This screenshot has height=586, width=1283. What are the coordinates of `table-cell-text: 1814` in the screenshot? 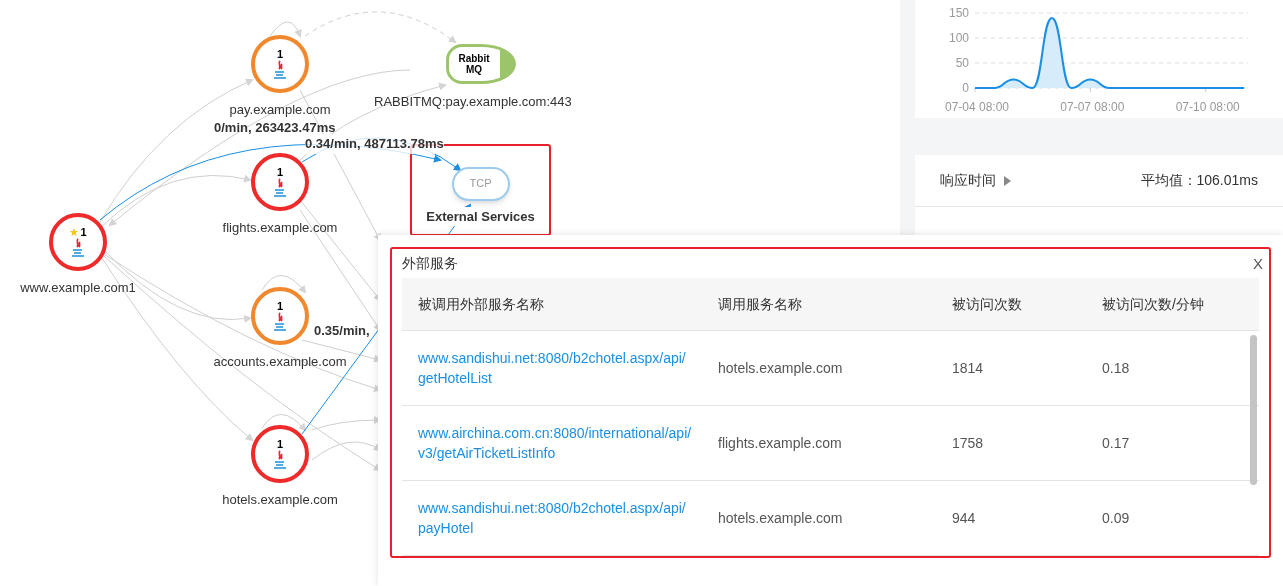 It's located at (968, 368).